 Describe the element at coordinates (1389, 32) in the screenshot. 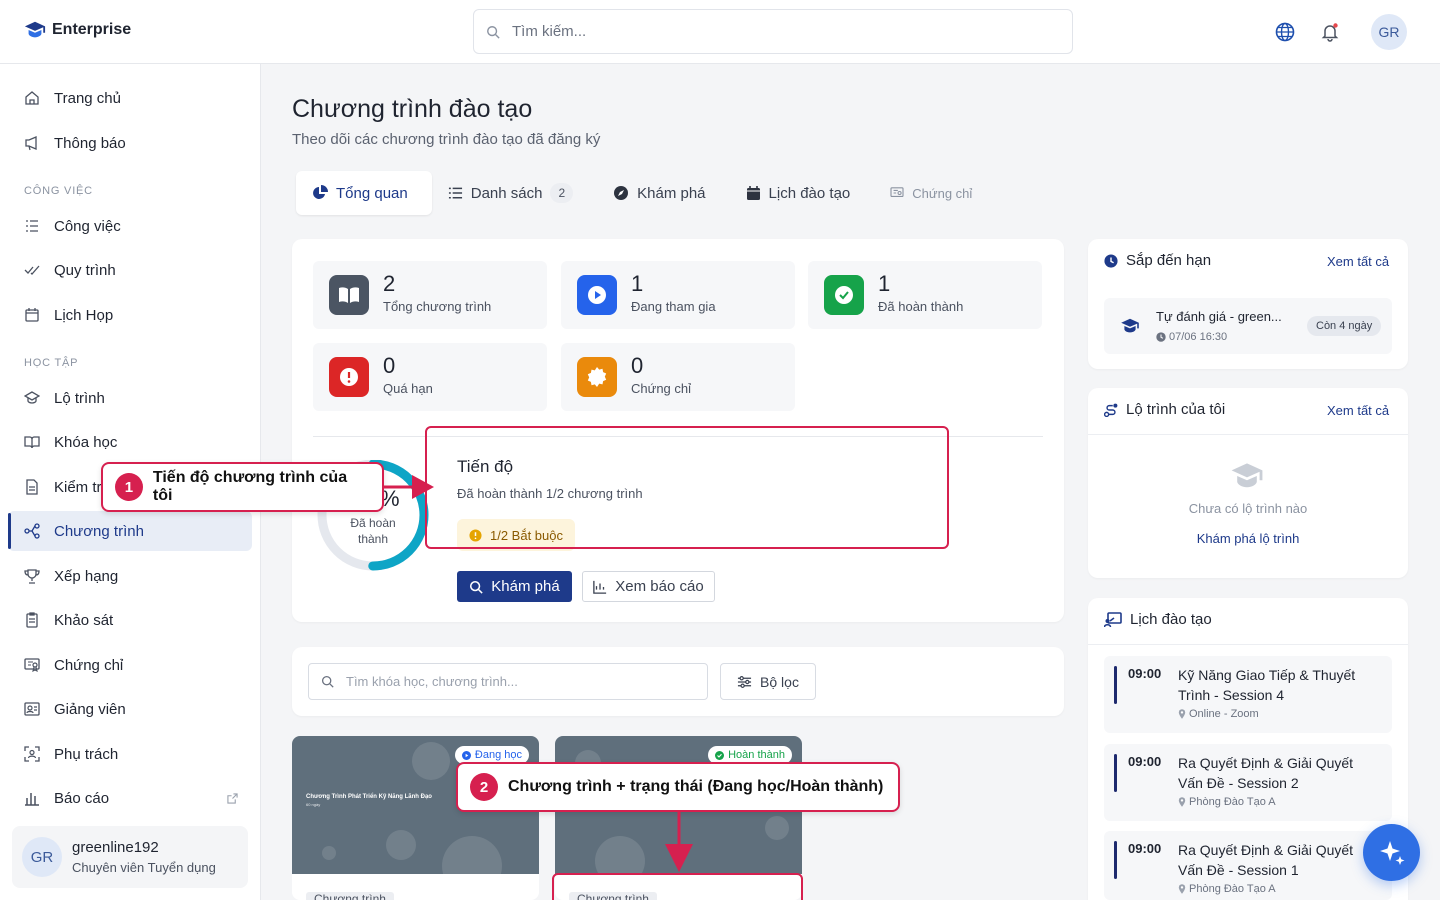

I see `user-avatar: GR` at that location.